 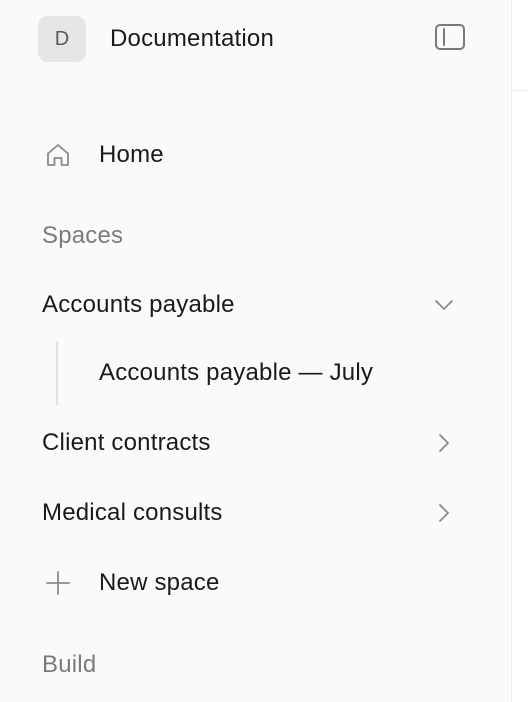 I want to click on home-icon, so click(x=58, y=155).